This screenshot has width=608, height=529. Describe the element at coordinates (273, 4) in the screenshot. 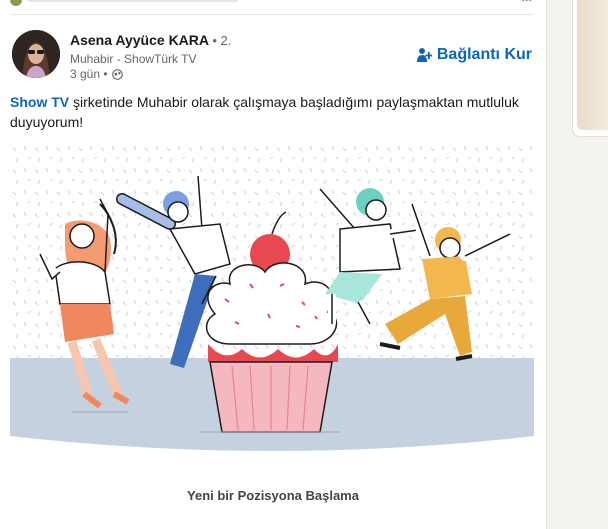

I see `previous-post-strip: •••` at that location.